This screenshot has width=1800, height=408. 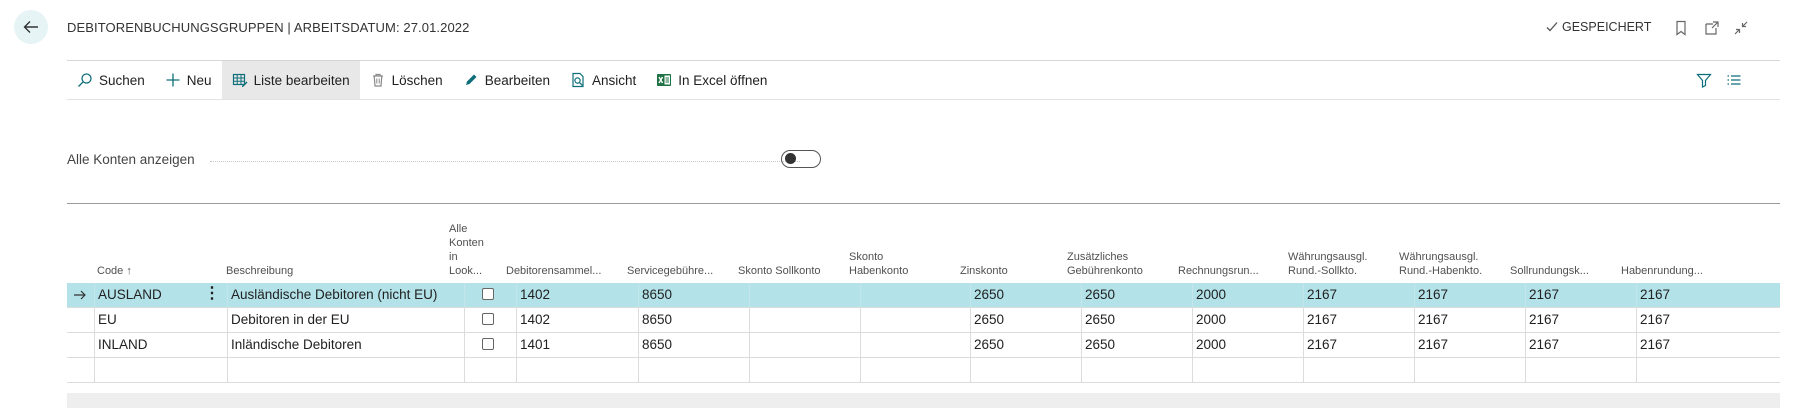 I want to click on checkmark-icon, so click(x=1552, y=27).